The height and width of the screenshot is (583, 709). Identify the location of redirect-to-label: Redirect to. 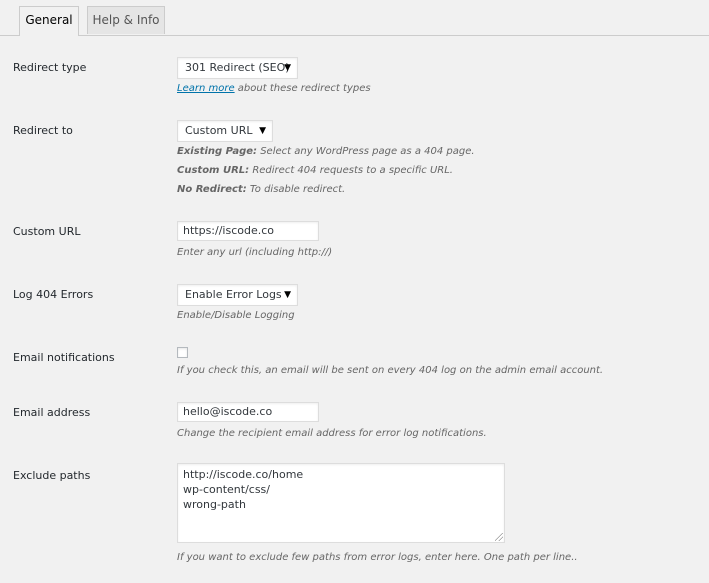
(43, 130).